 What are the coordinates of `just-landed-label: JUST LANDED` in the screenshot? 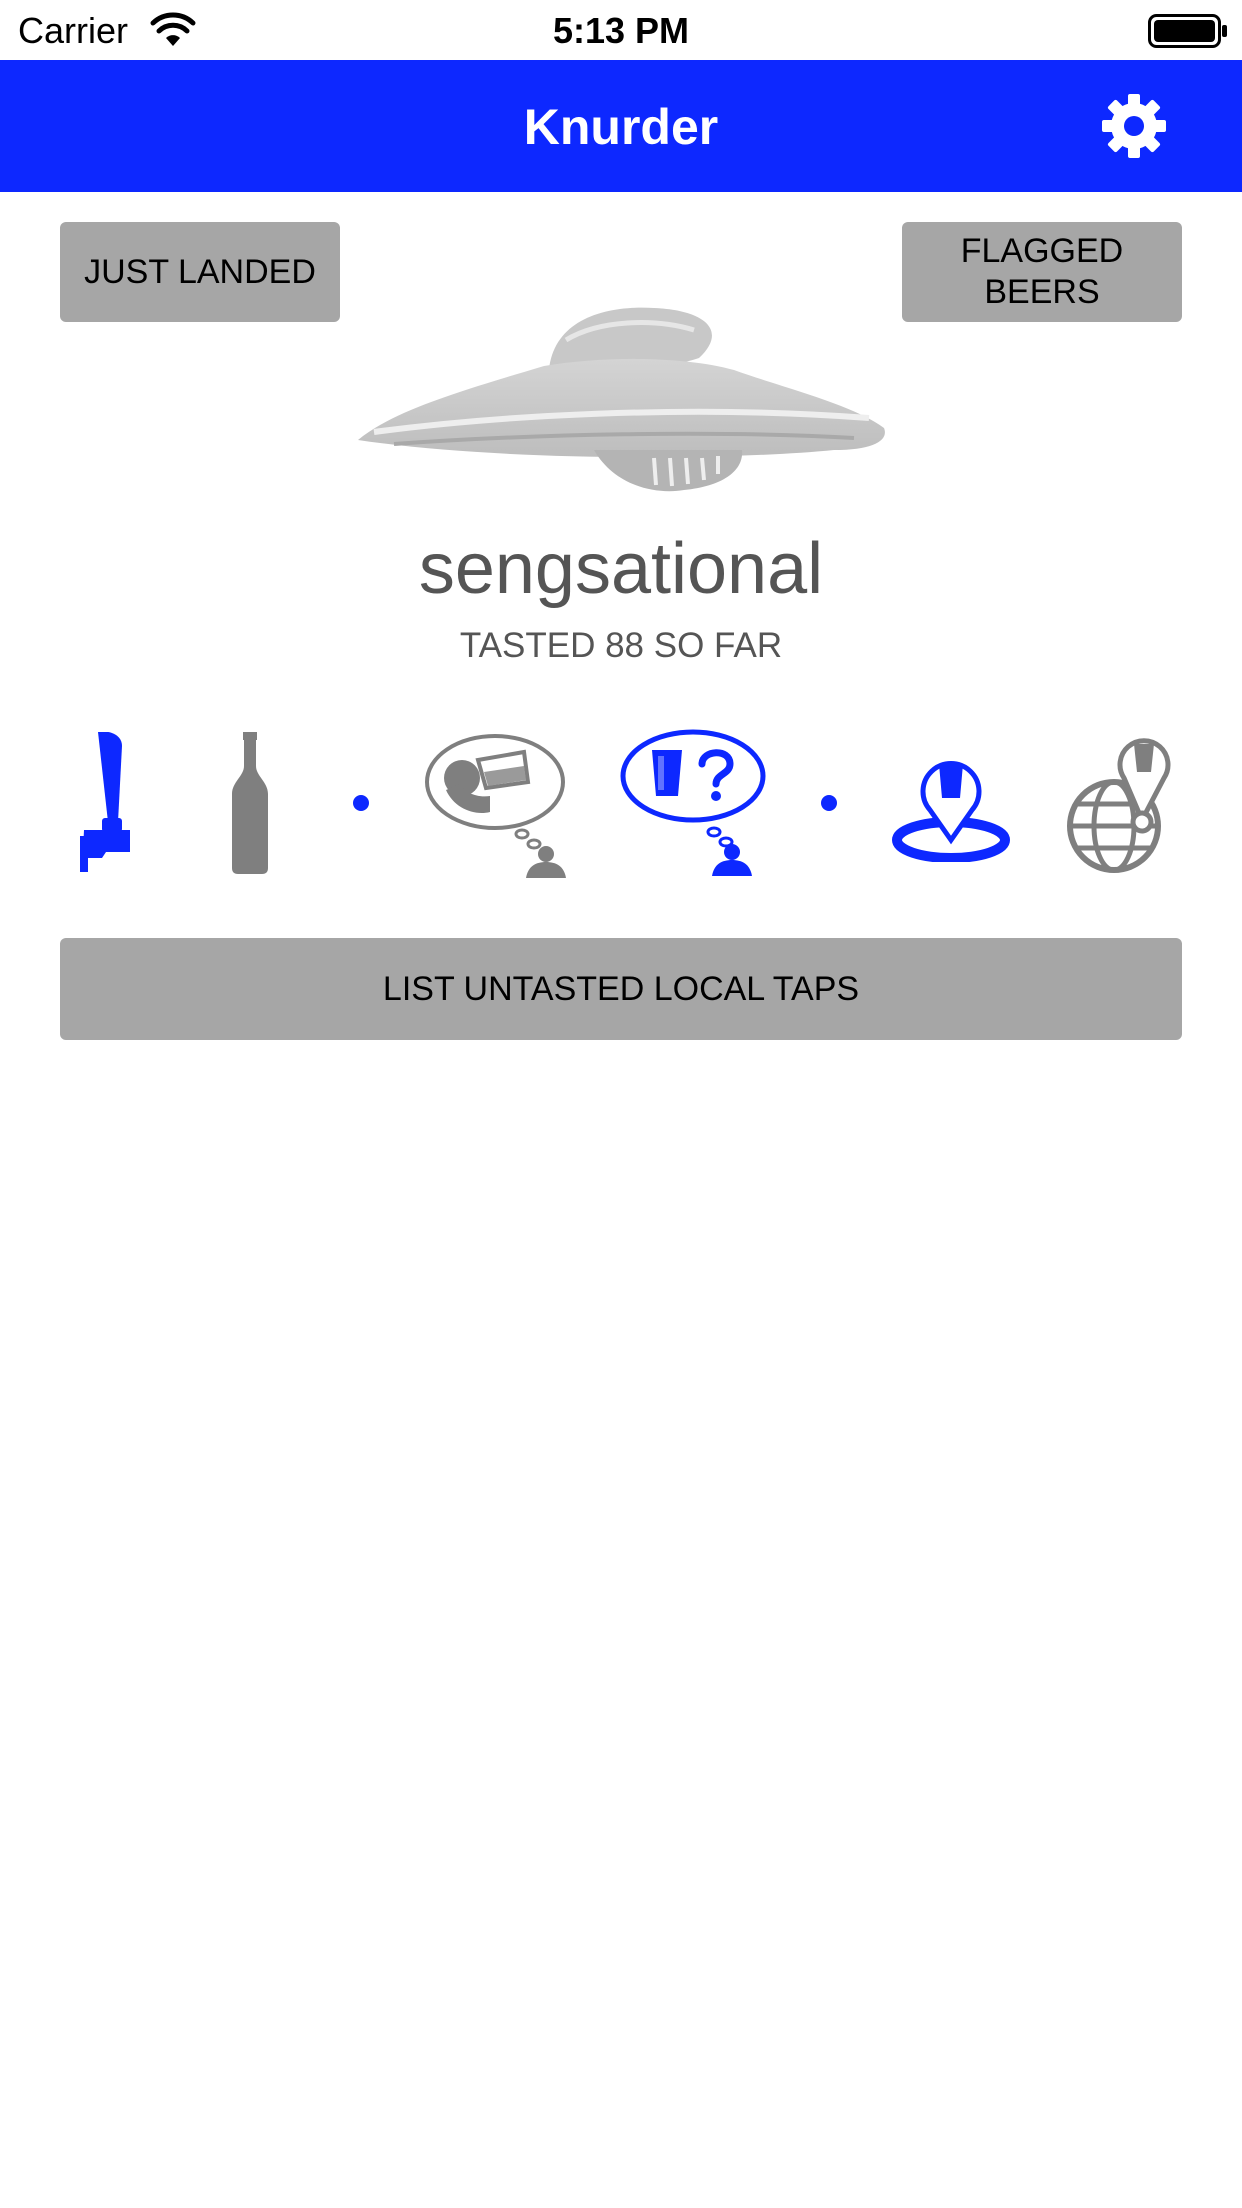 It's located at (200, 271).